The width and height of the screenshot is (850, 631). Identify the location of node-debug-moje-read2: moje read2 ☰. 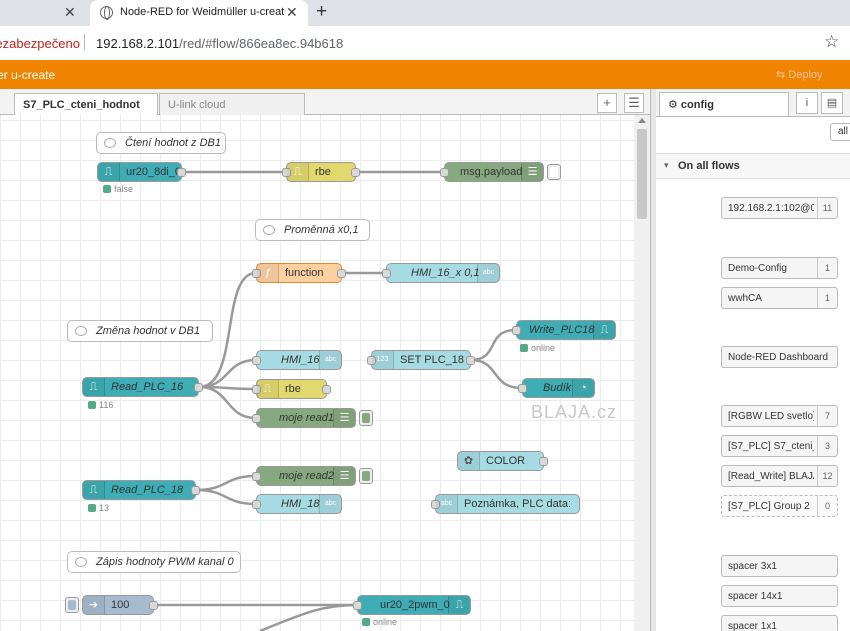
(312, 476).